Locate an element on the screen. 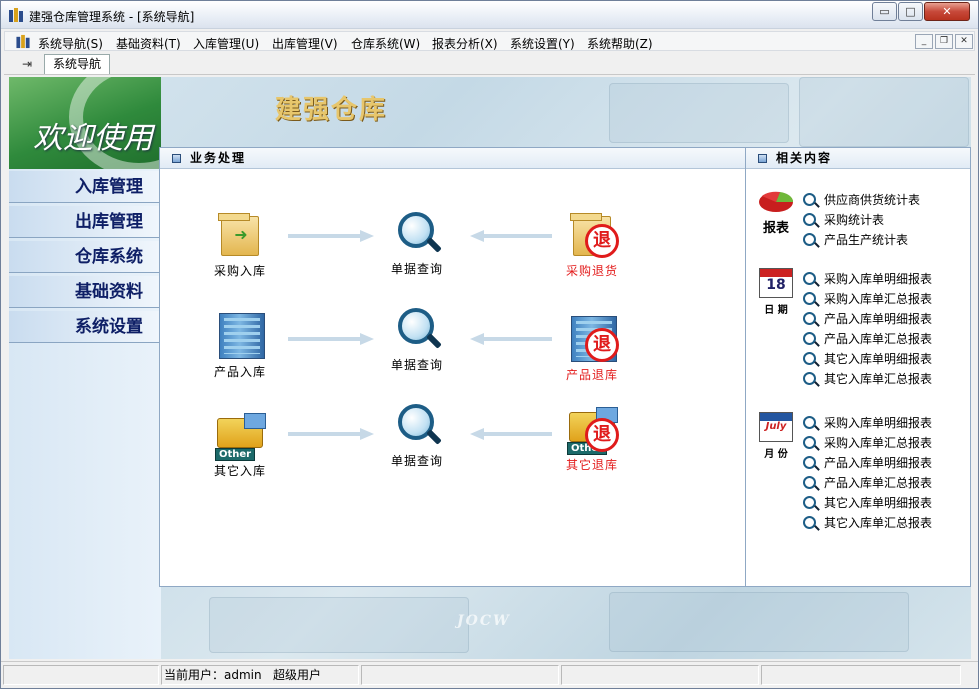  purchase-return-label: 采购退货 is located at coordinates (591, 271).